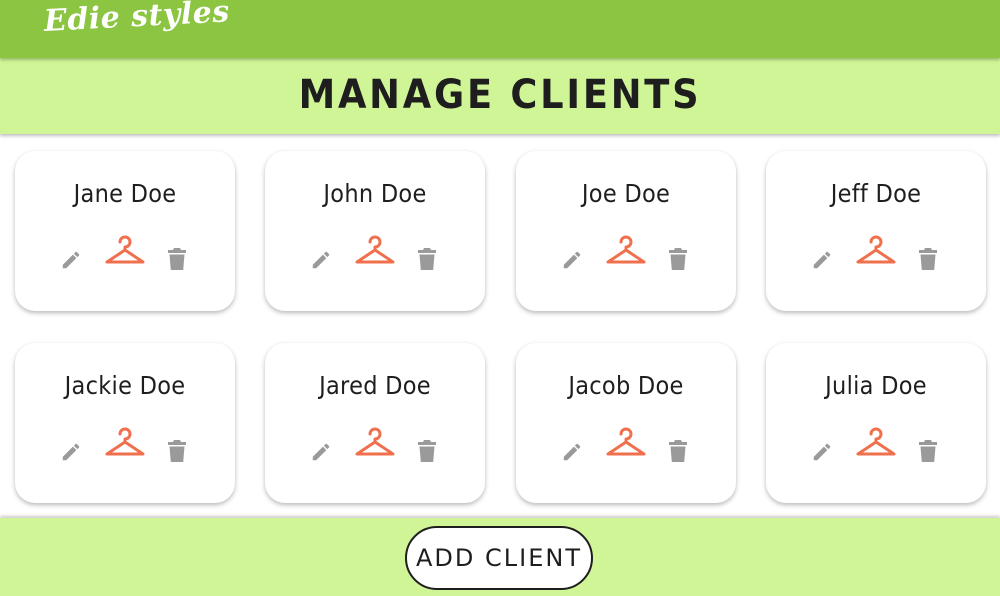 The image size is (1000, 596). I want to click on client-card: Jane Doe, so click(125, 231).